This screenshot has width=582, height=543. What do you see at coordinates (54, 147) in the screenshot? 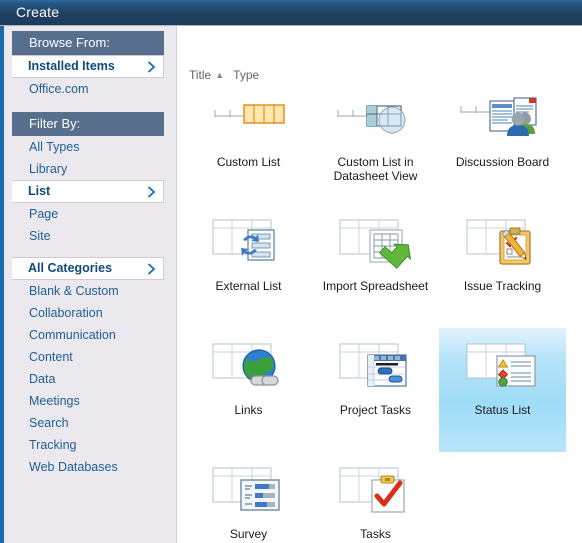
I see `sidebar-item-label: All Types` at bounding box center [54, 147].